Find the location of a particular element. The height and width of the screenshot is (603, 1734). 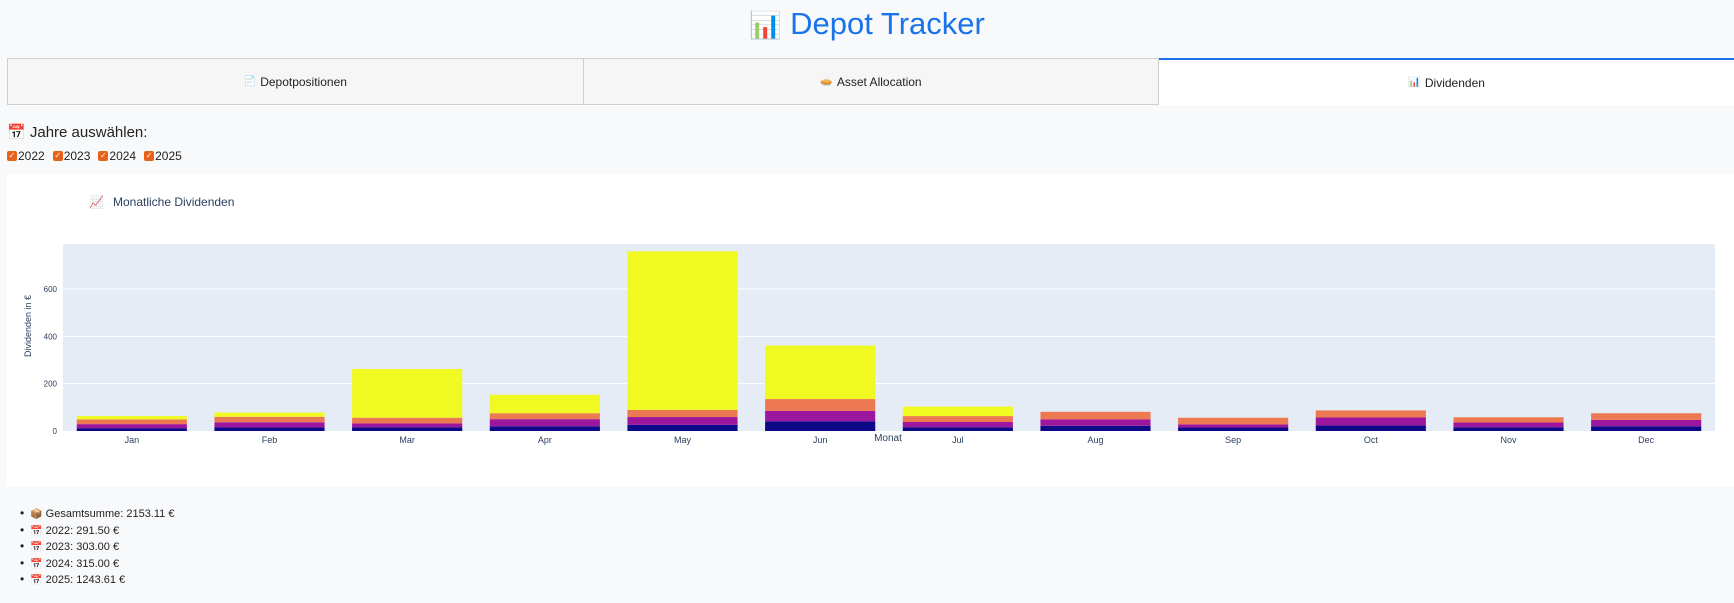

y-tick-label: 600 is located at coordinates (51, 289).